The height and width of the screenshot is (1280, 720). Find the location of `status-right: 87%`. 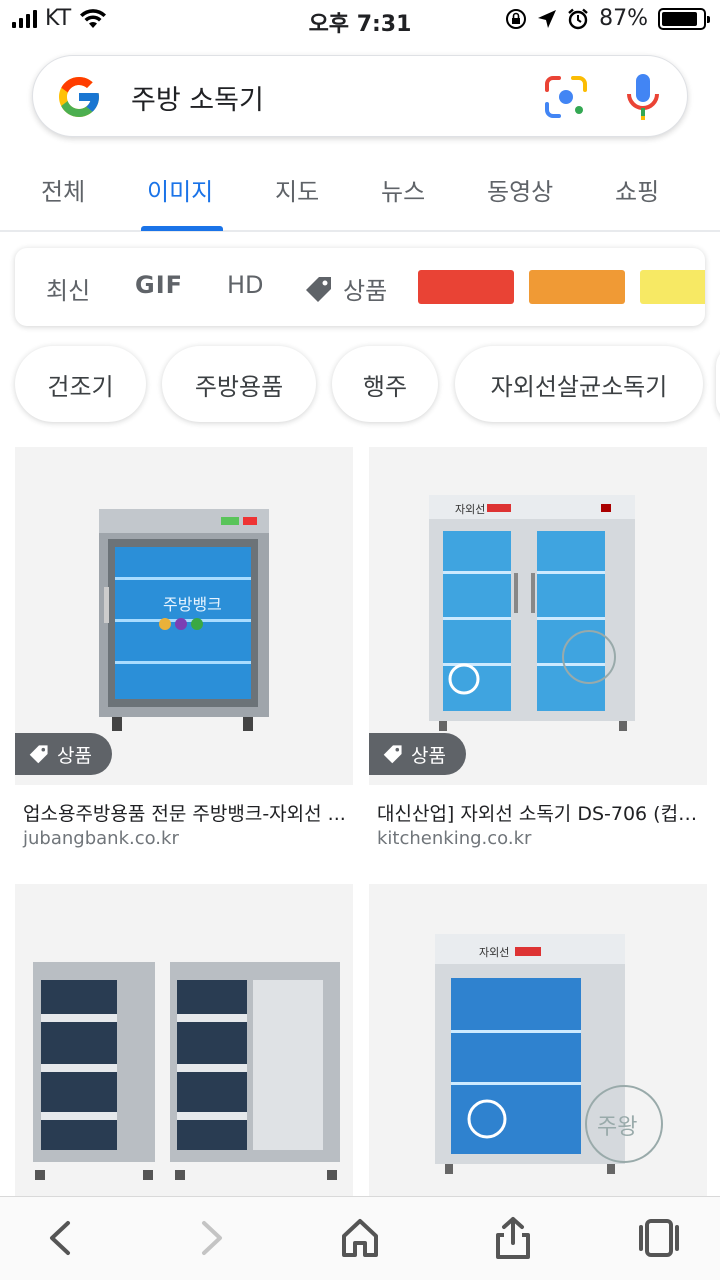

status-right: 87% is located at coordinates (607, 18).